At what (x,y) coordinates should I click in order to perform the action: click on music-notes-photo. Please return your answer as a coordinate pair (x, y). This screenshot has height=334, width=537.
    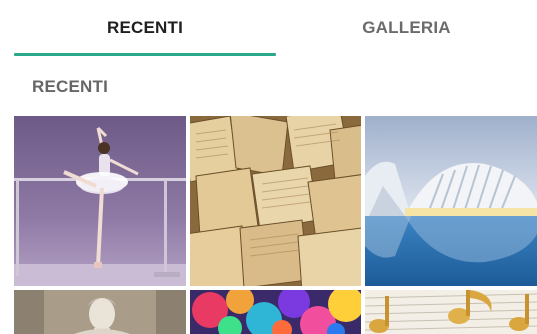
    Looking at the image, I should click on (451, 312).